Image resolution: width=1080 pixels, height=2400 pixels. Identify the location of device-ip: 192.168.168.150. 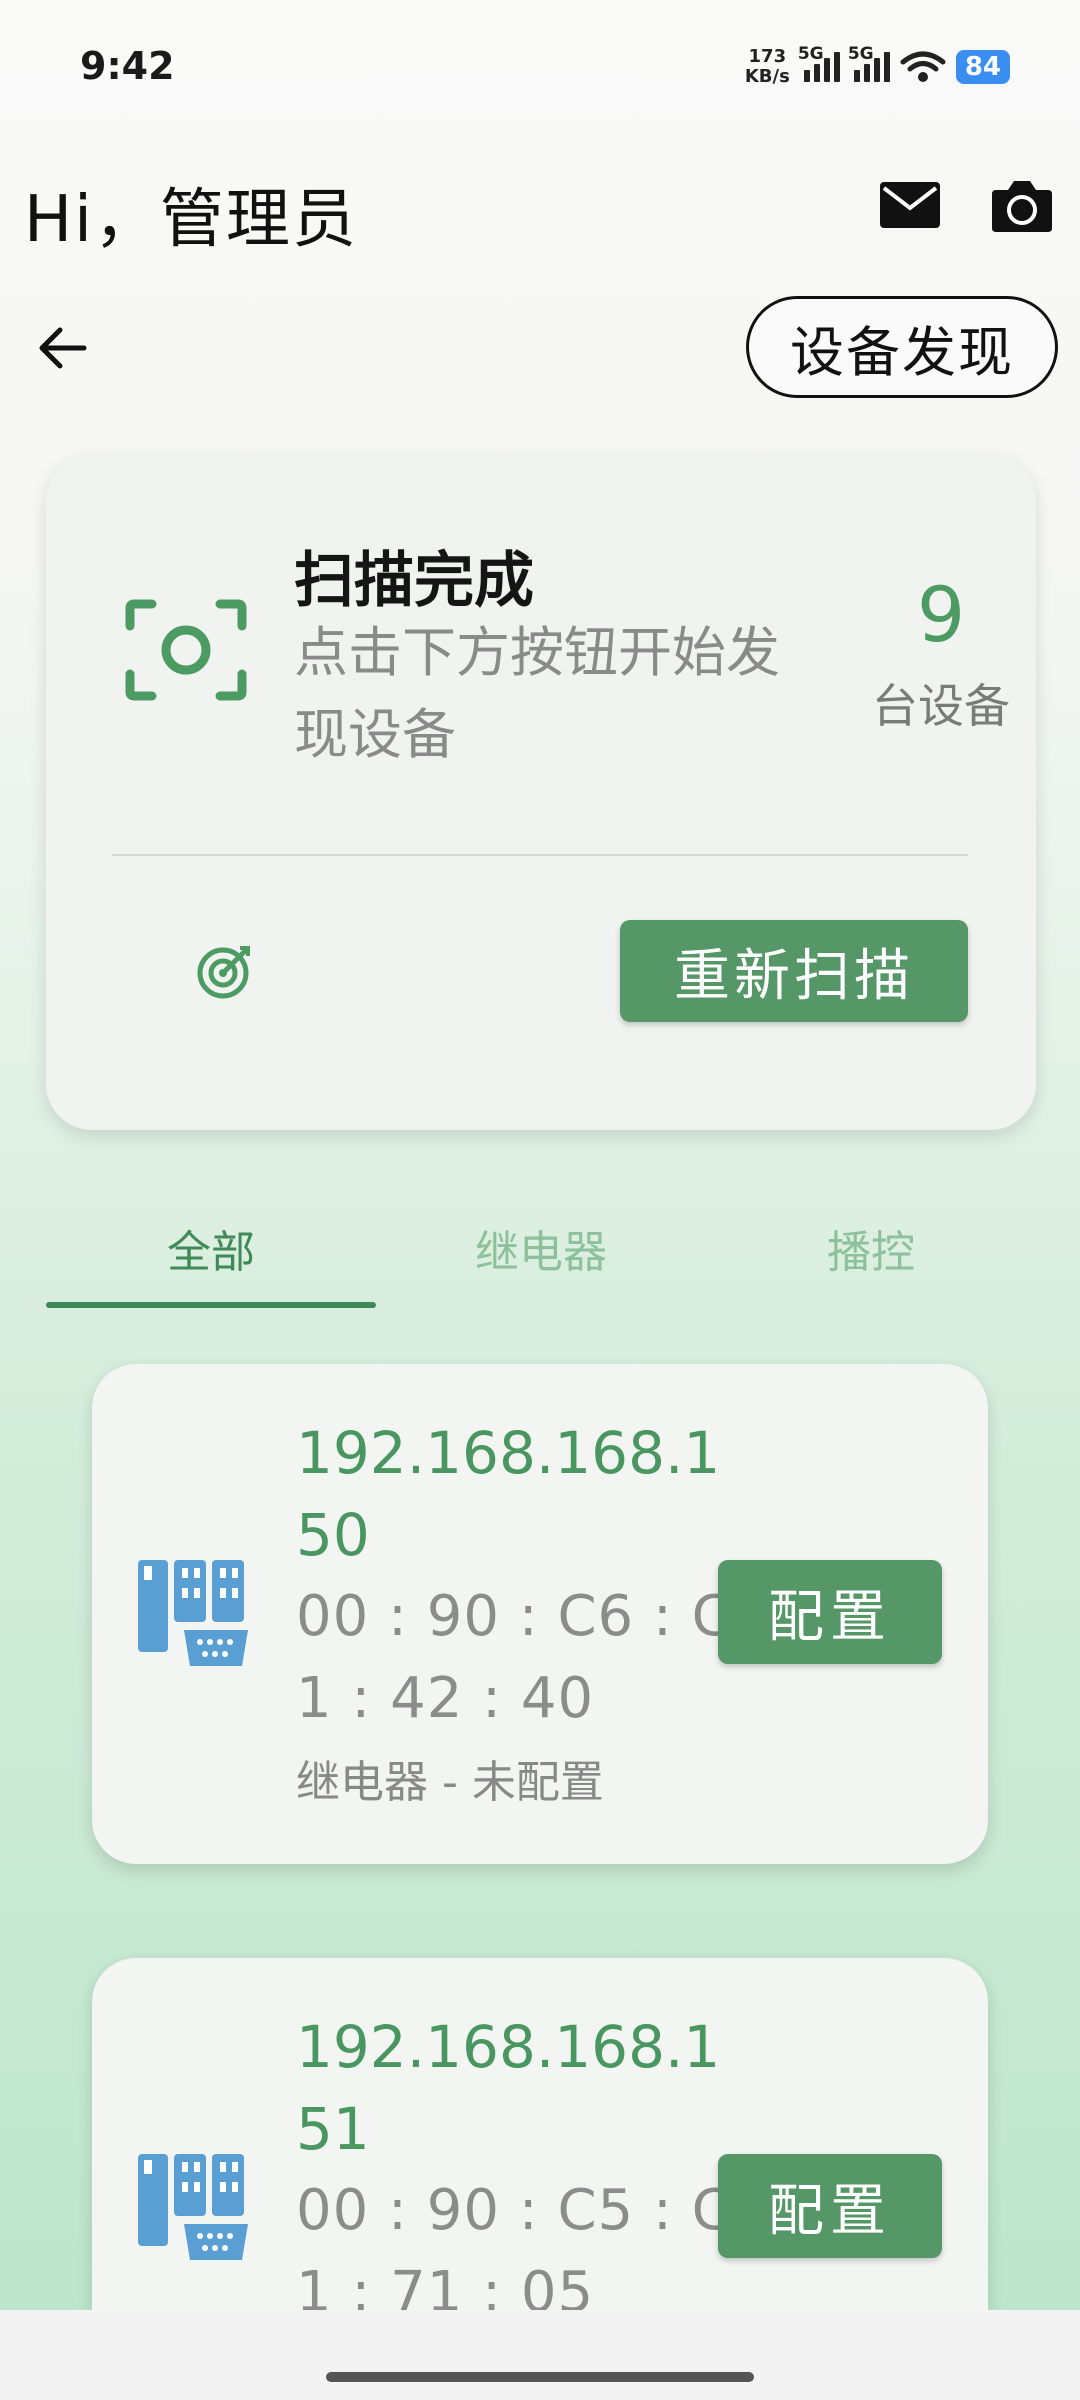
(508, 1494).